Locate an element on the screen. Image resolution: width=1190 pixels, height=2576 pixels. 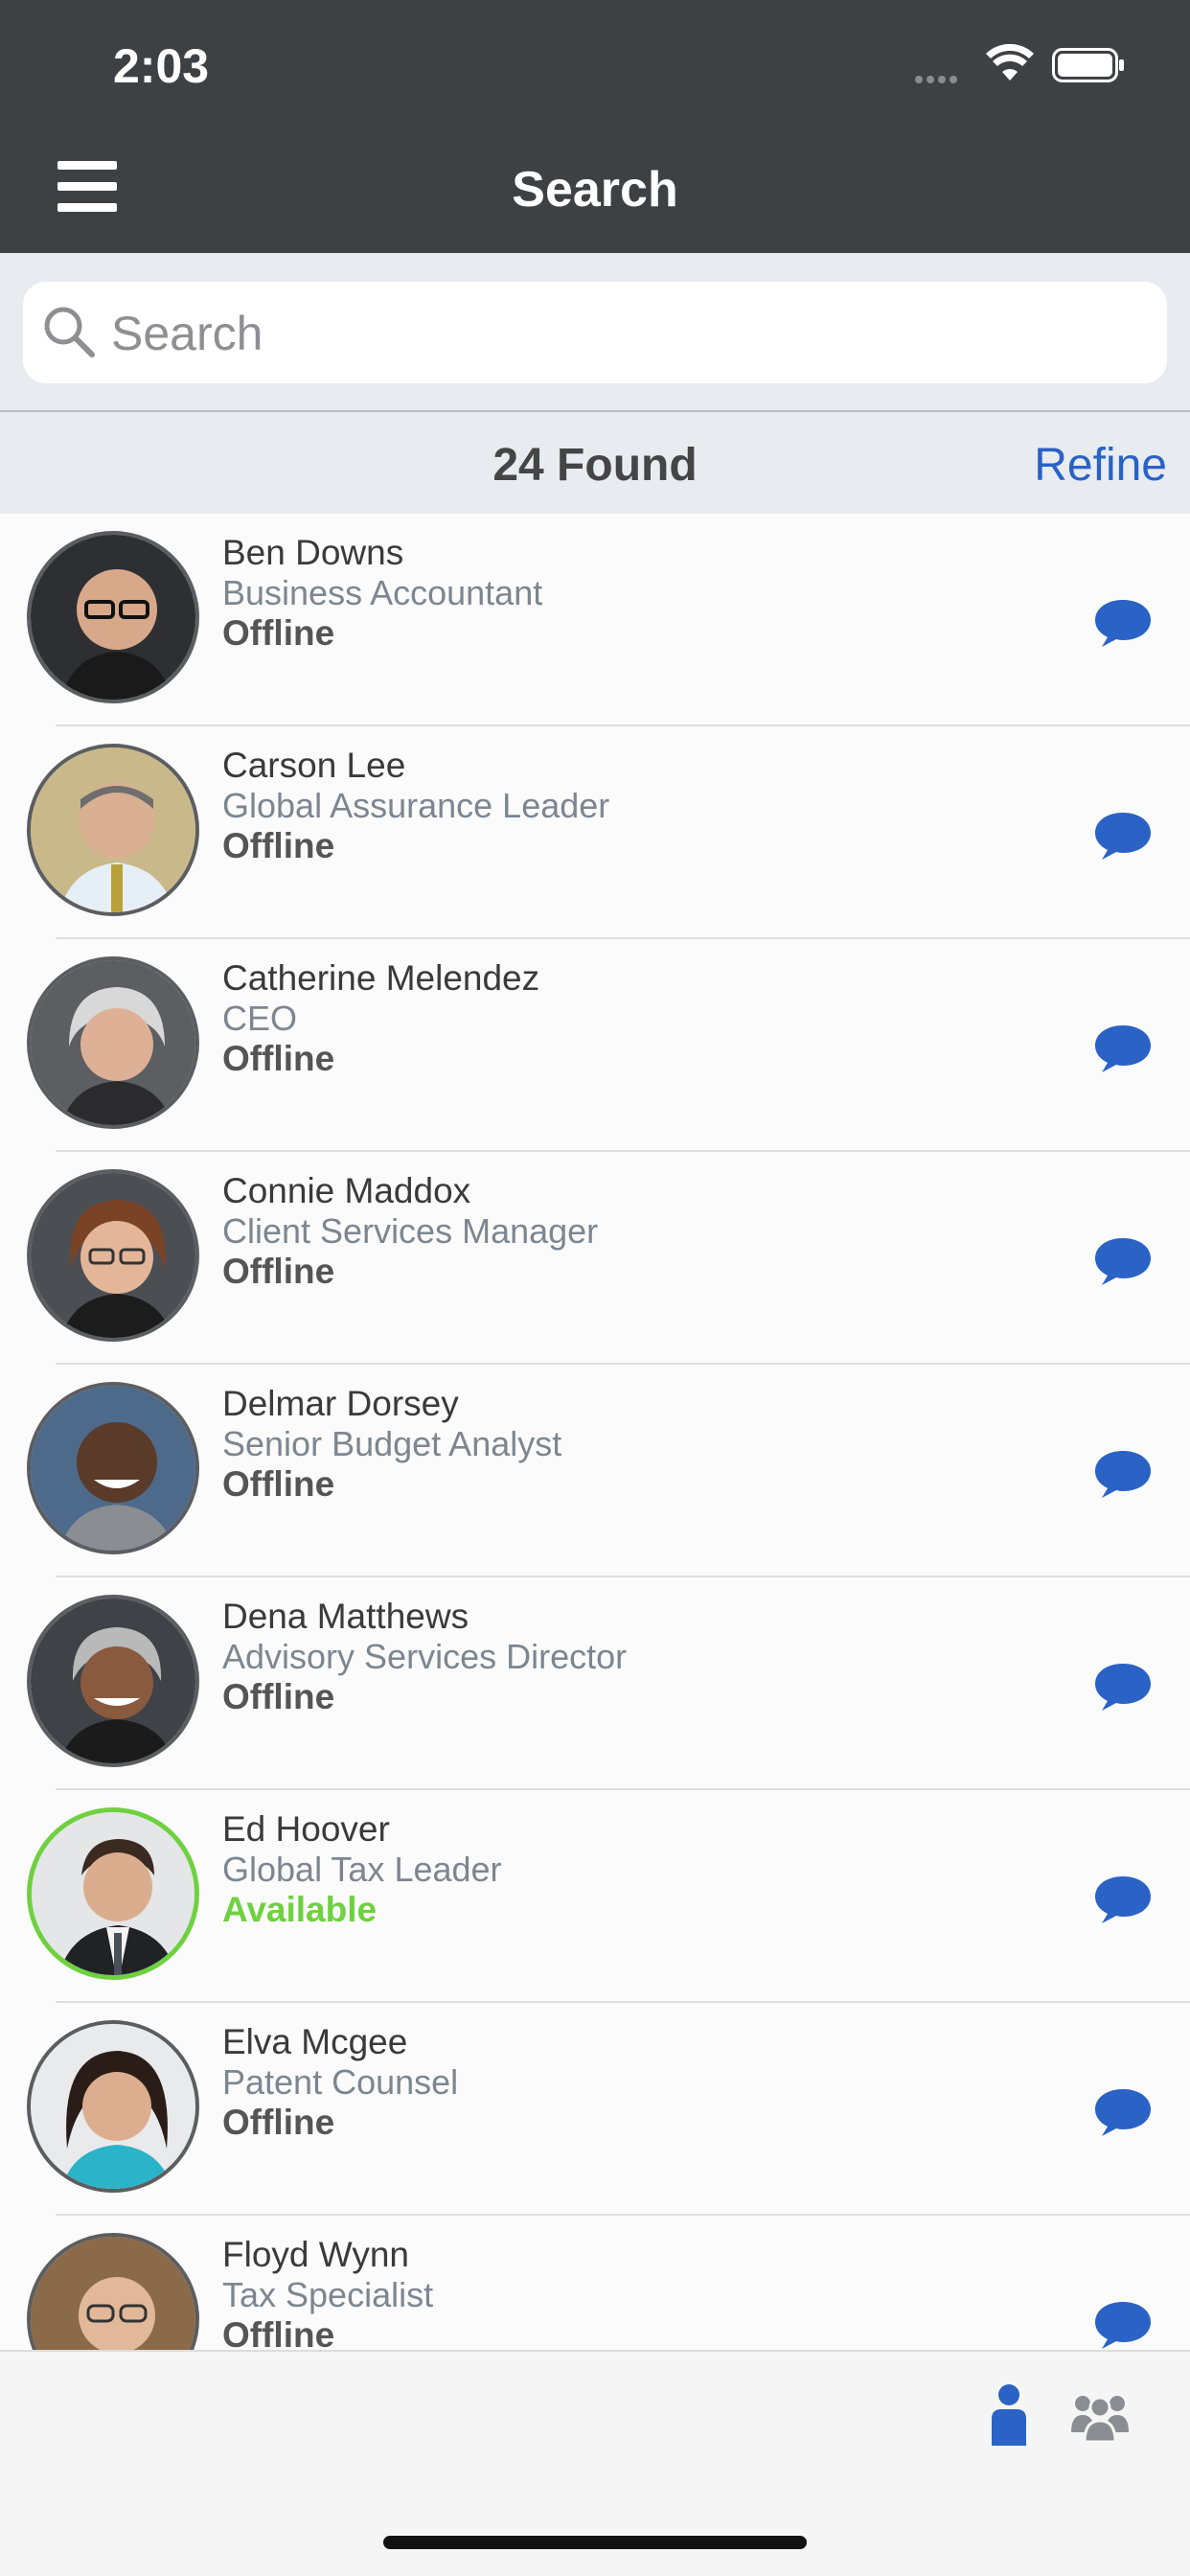
person-title: Senior Budget Analyst is located at coordinates (392, 1443).